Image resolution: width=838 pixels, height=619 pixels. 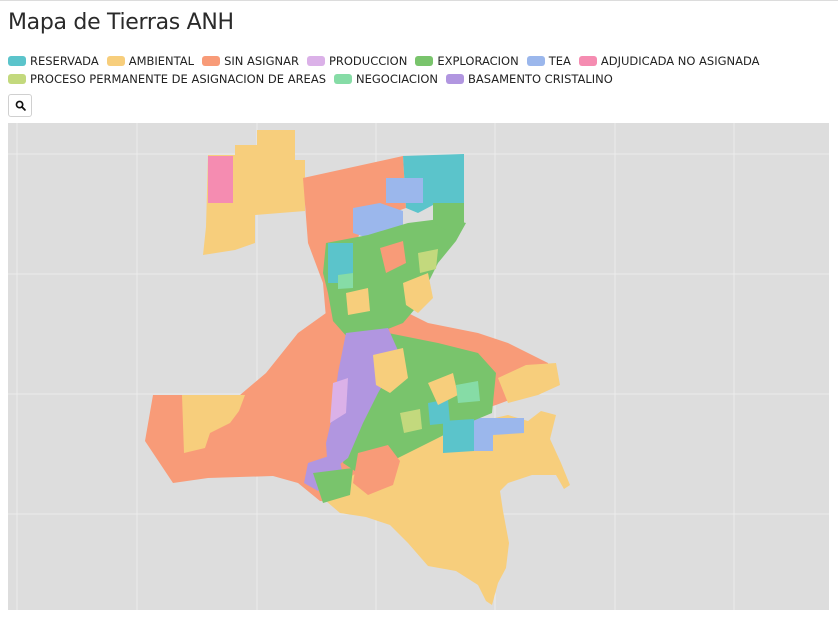 I want to click on legend-item-negociacion: NEGOCIACION, so click(x=386, y=79).